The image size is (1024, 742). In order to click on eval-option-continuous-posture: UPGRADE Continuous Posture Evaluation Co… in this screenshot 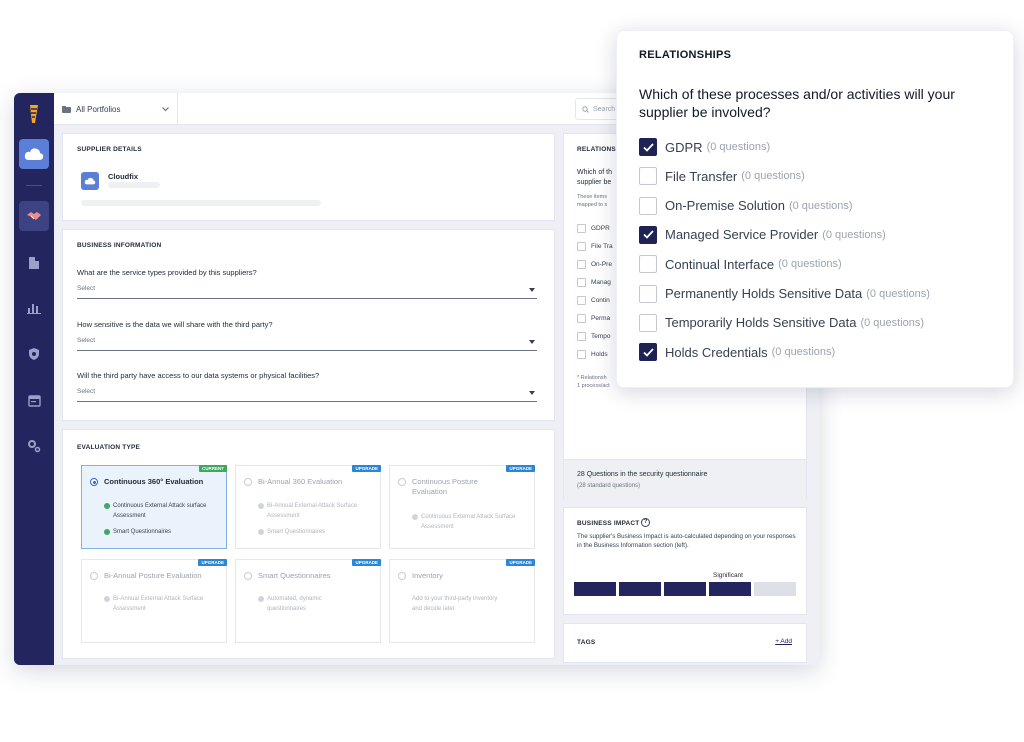, I will do `click(462, 507)`.